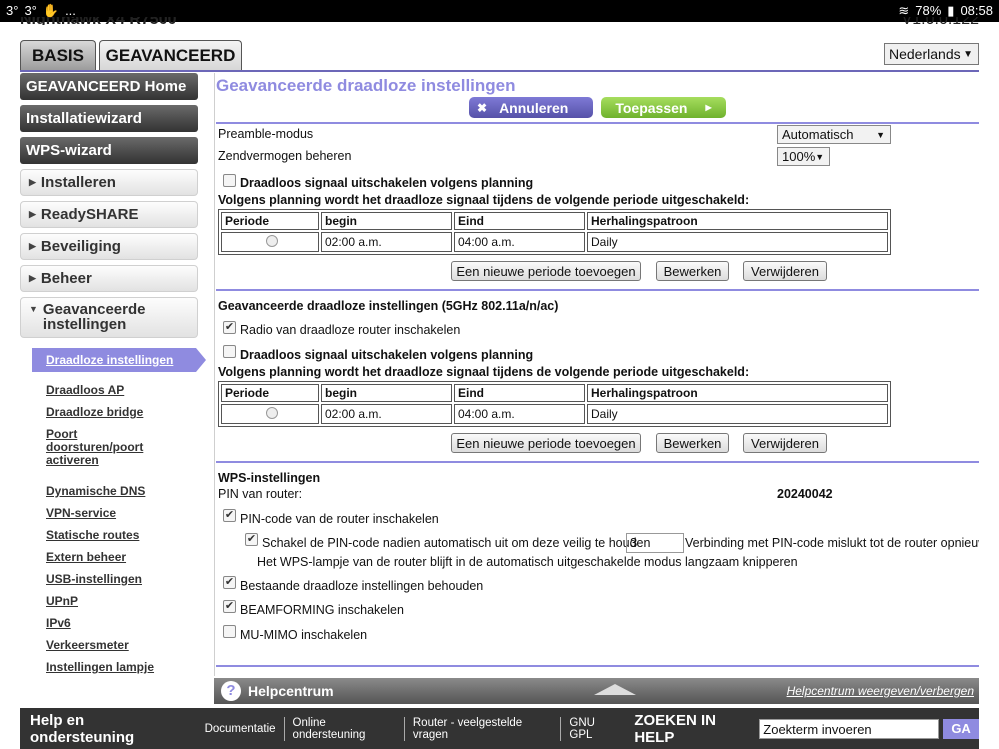 The width and height of the screenshot is (999, 749). Describe the element at coordinates (58, 55) in the screenshot. I see `tab-basis: BASIS` at that location.